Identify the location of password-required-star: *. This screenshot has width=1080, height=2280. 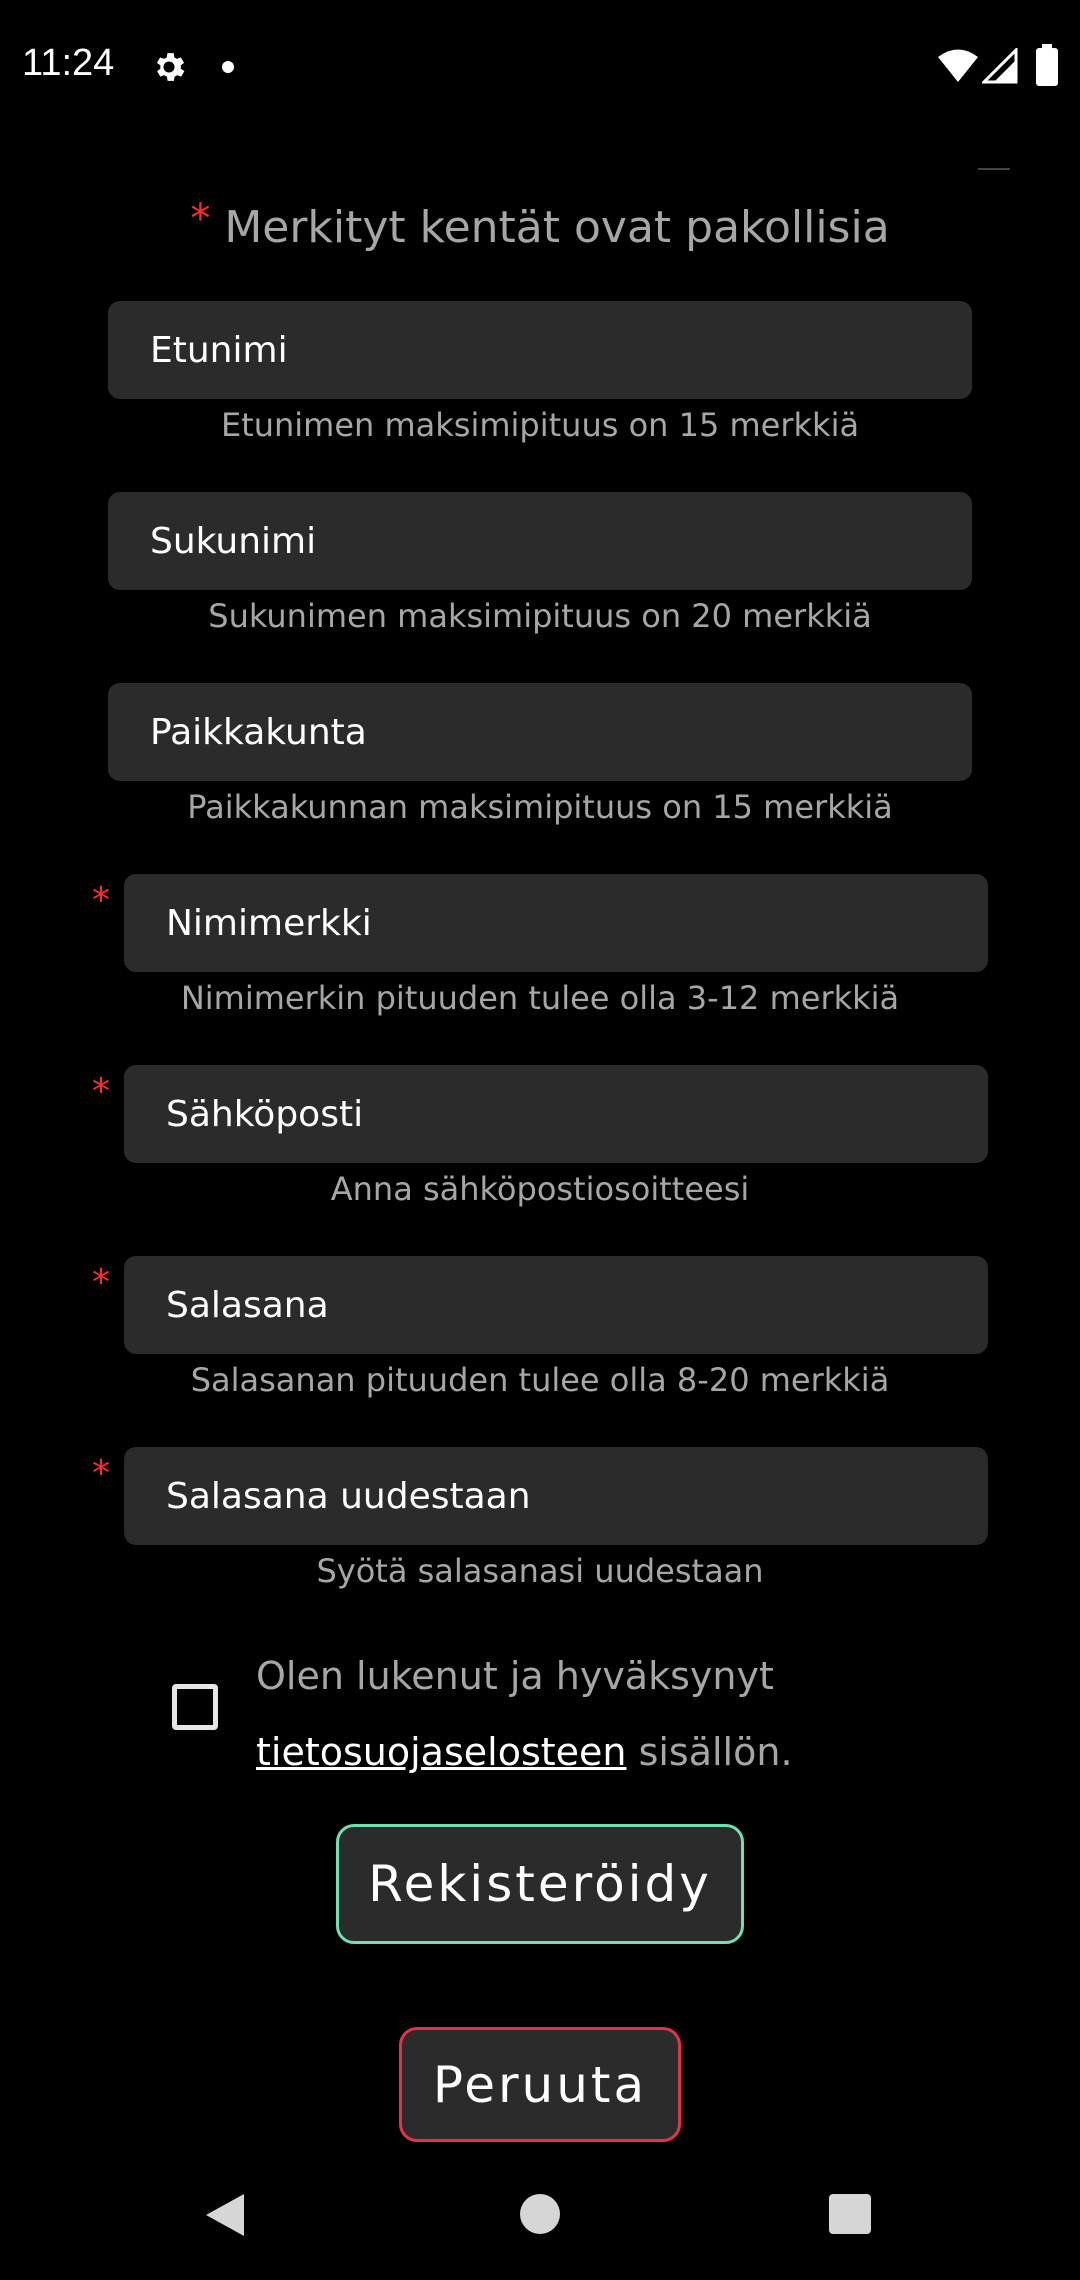
(101, 1282).